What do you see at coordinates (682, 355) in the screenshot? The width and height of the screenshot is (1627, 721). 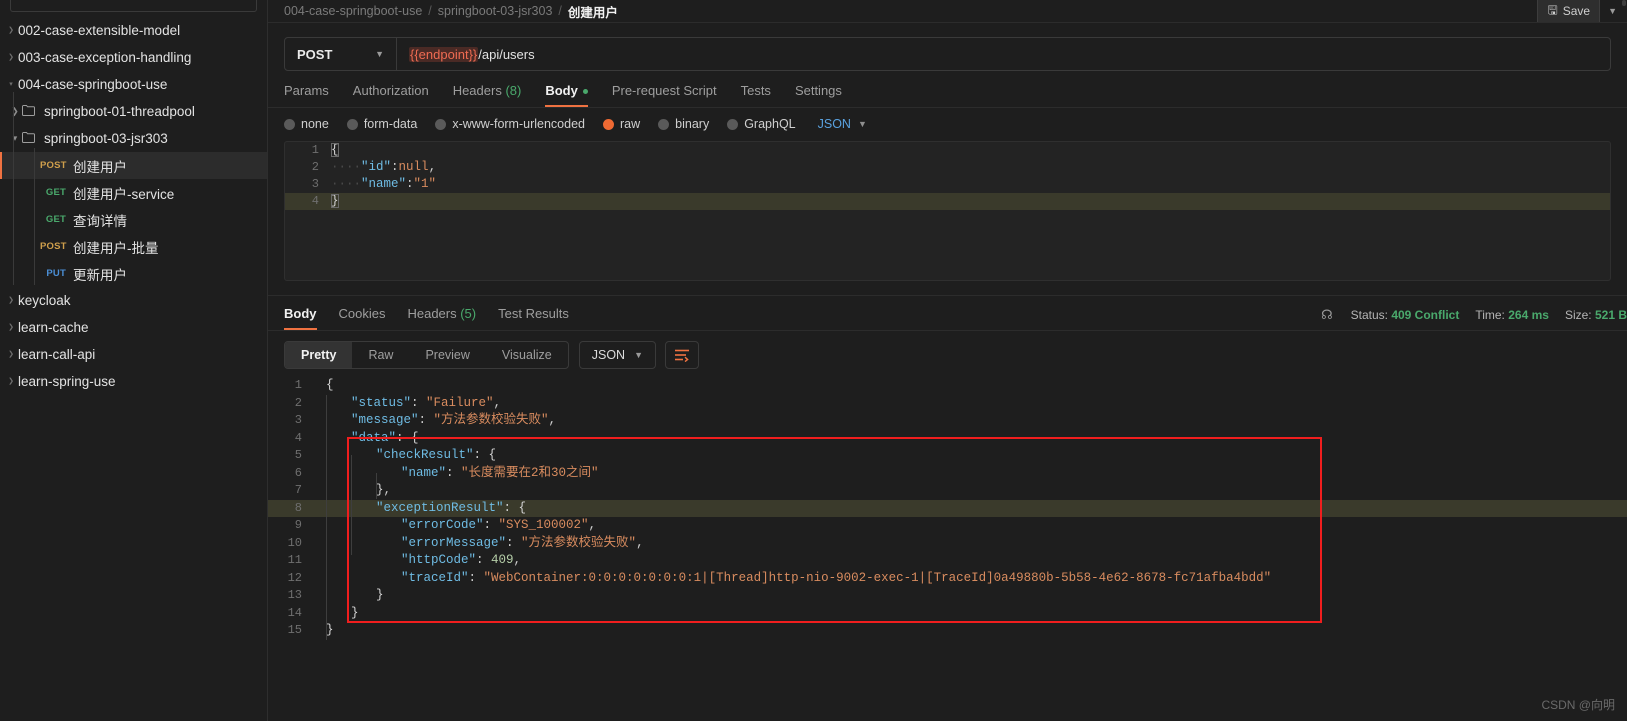 I see `wrap-lines-button` at bounding box center [682, 355].